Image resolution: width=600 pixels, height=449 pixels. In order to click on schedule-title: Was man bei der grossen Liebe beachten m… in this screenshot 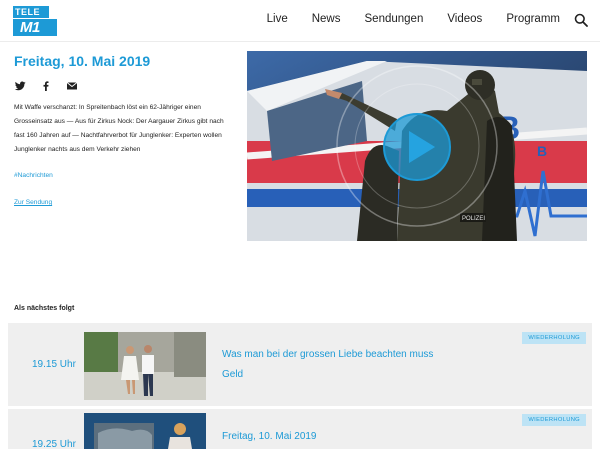, I will do `click(327, 354)`.